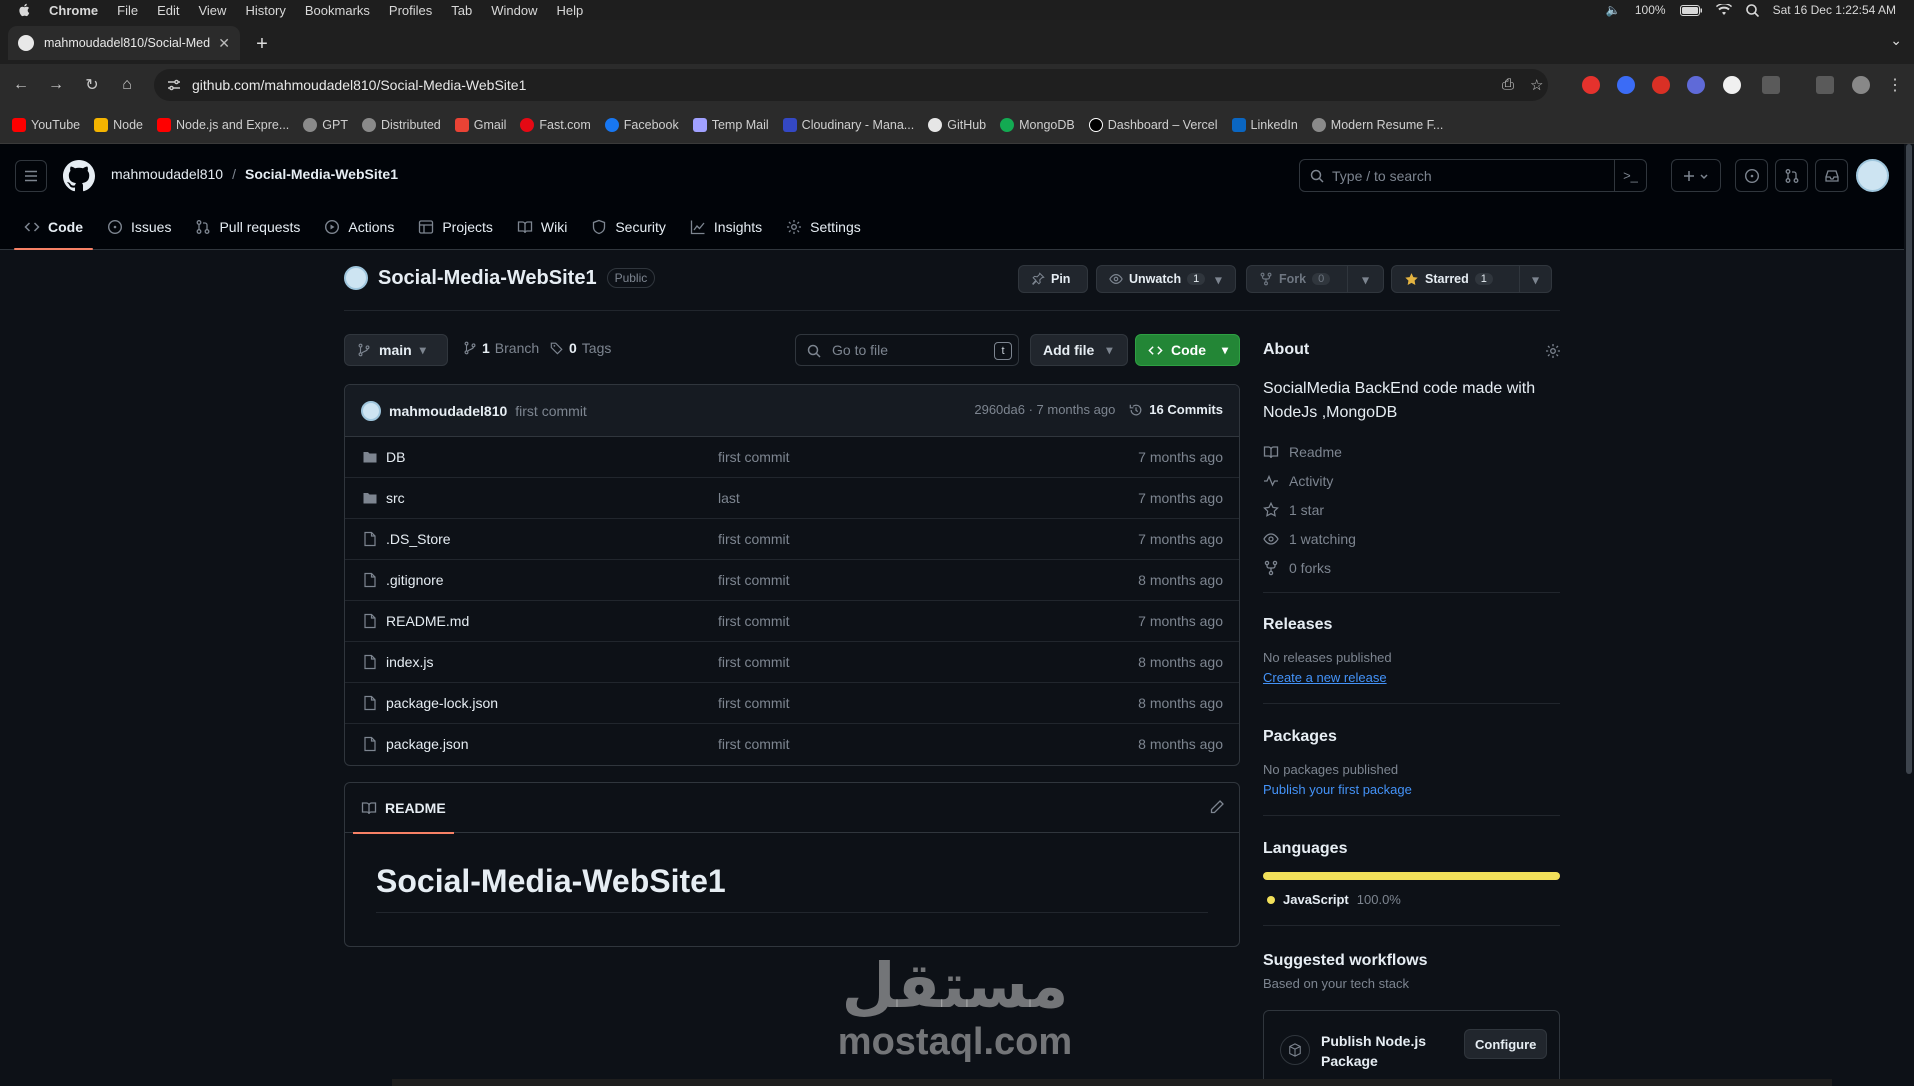 The image size is (1914, 1086). Describe the element at coordinates (1217, 807) in the screenshot. I see `pencil-icon` at that location.